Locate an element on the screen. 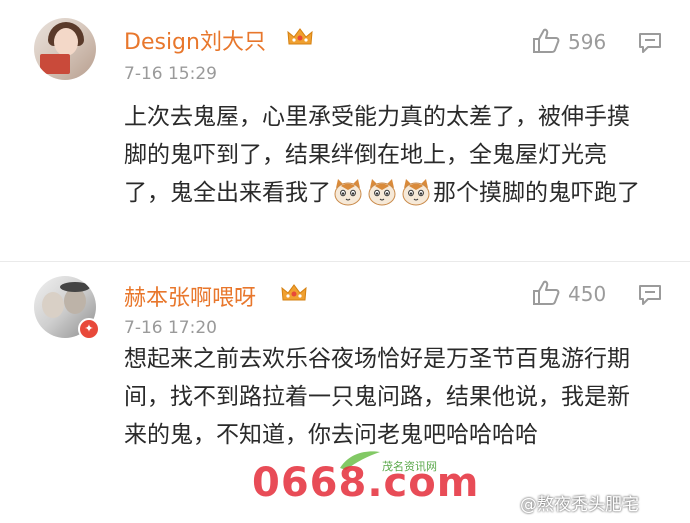 The width and height of the screenshot is (690, 523). like-count: 450 is located at coordinates (587, 294).